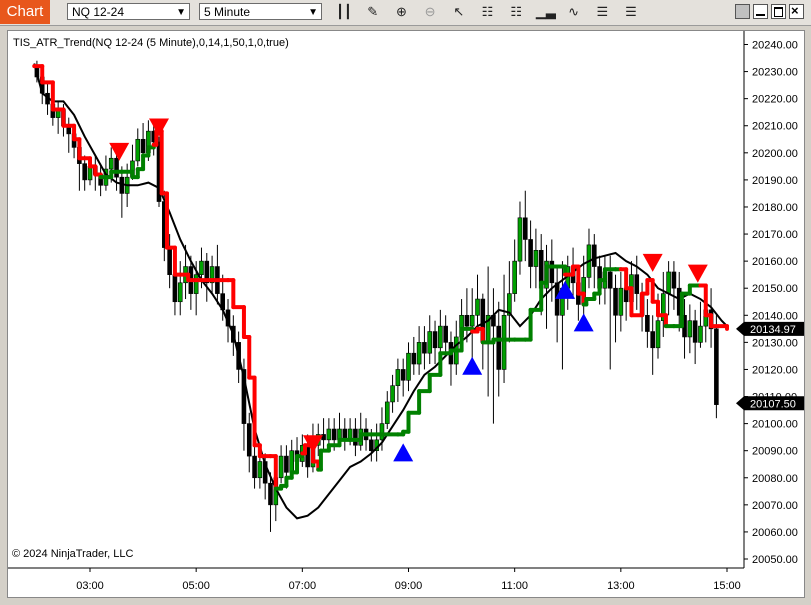 The width and height of the screenshot is (811, 605). I want to click on y-tick-label: 20070.00, so click(775, 506).